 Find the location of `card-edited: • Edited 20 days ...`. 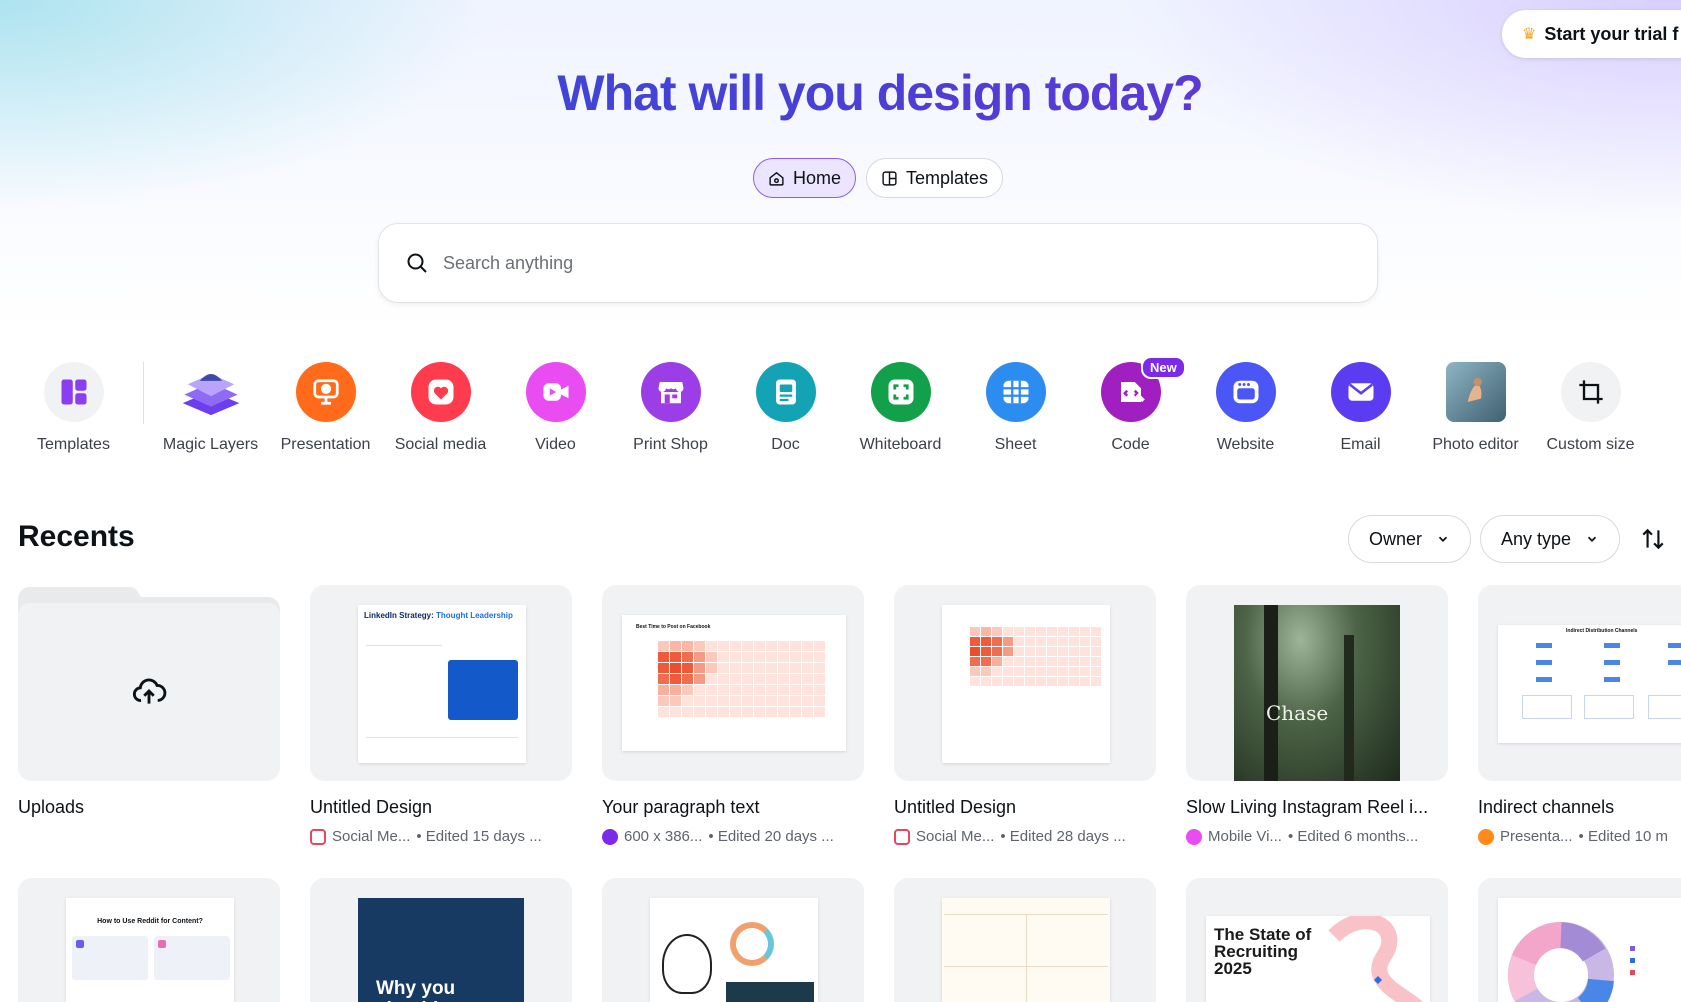

card-edited: • Edited 20 days ... is located at coordinates (771, 836).